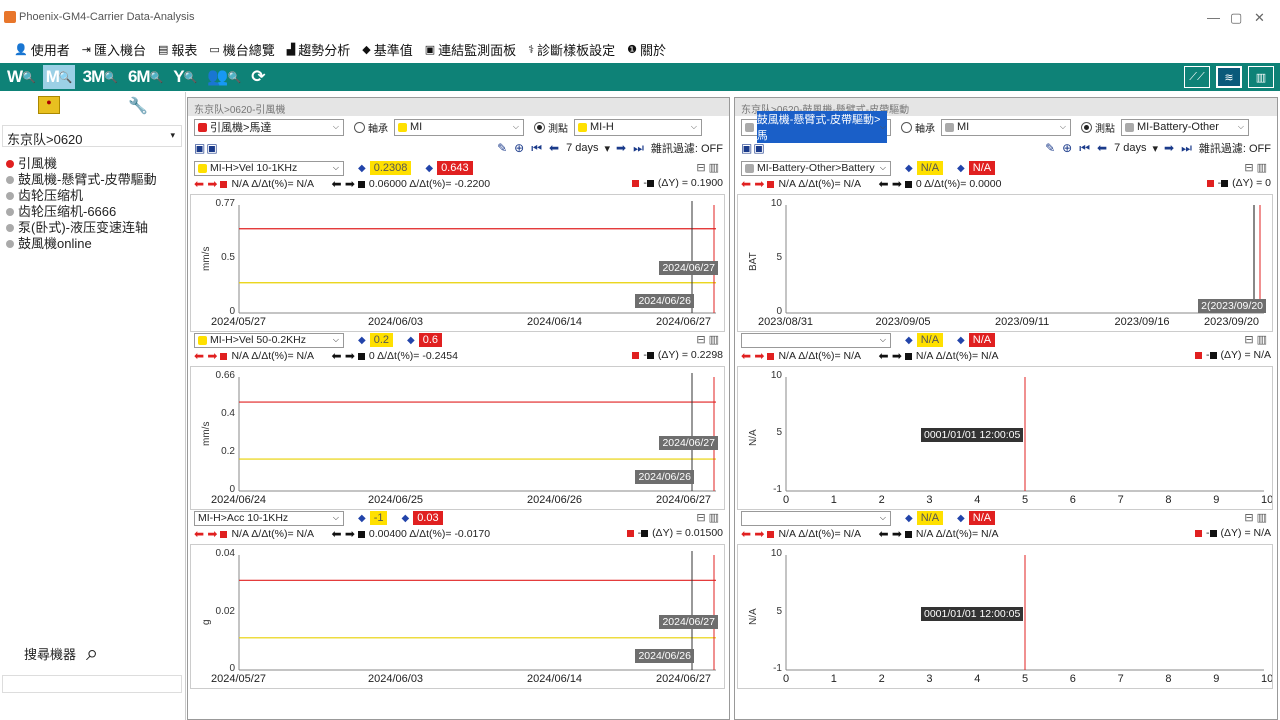  I want to click on bar-chart-button: ▥, so click(1261, 77).